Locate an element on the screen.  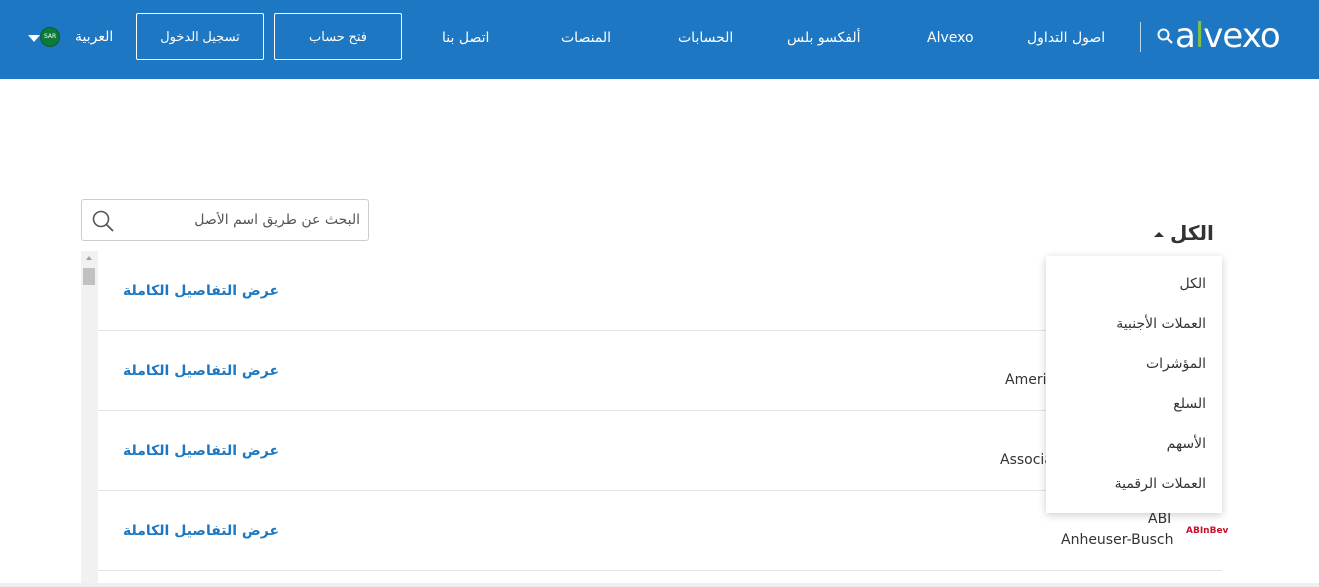
dropdown-option-crypto: العملات الرقمية is located at coordinates (1160, 484).